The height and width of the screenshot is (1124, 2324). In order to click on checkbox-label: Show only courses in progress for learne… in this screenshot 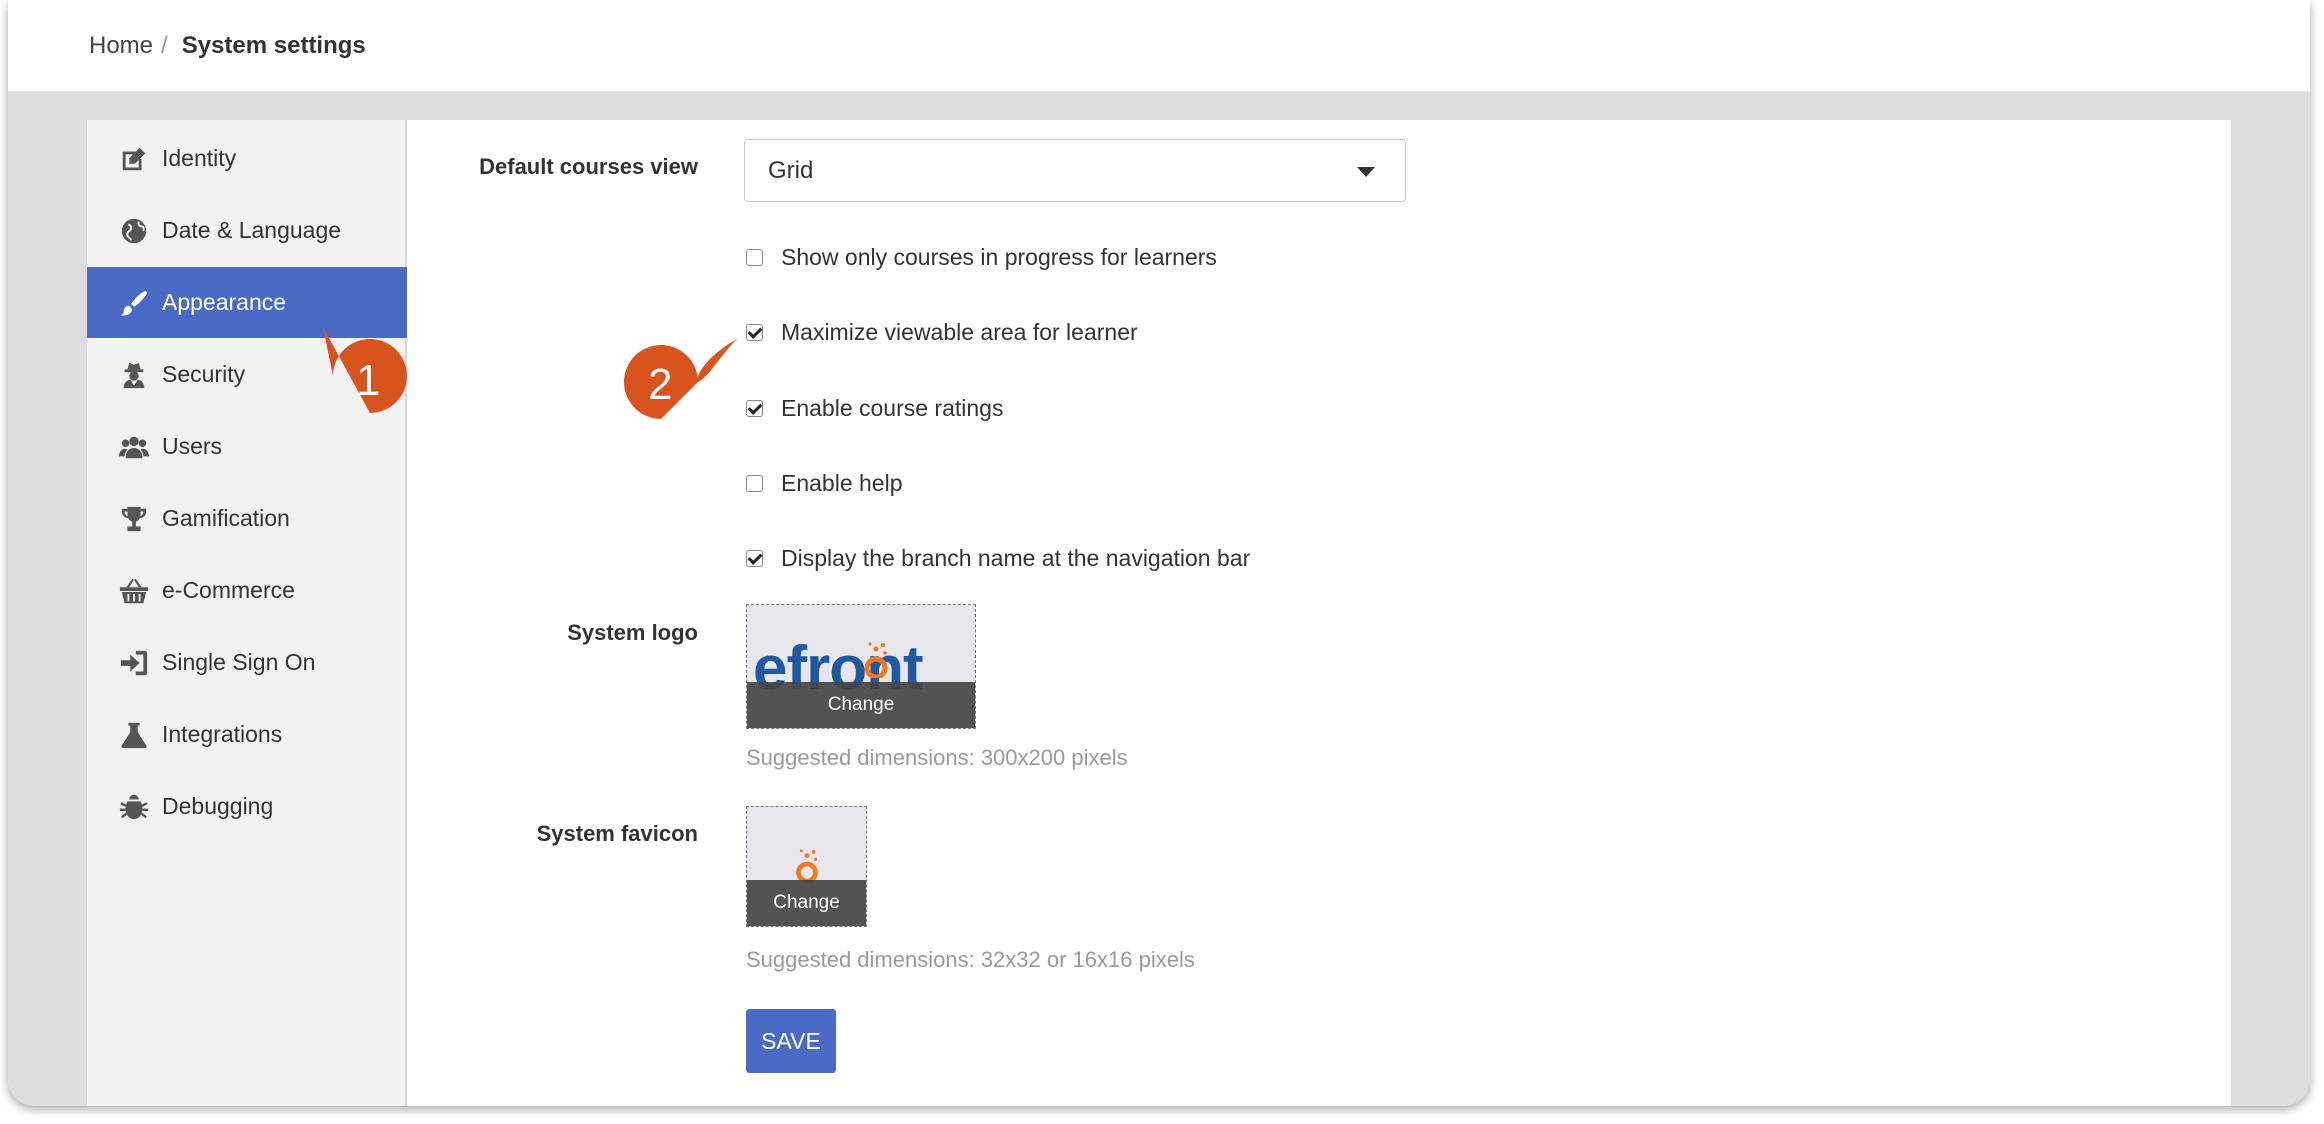, I will do `click(999, 257)`.